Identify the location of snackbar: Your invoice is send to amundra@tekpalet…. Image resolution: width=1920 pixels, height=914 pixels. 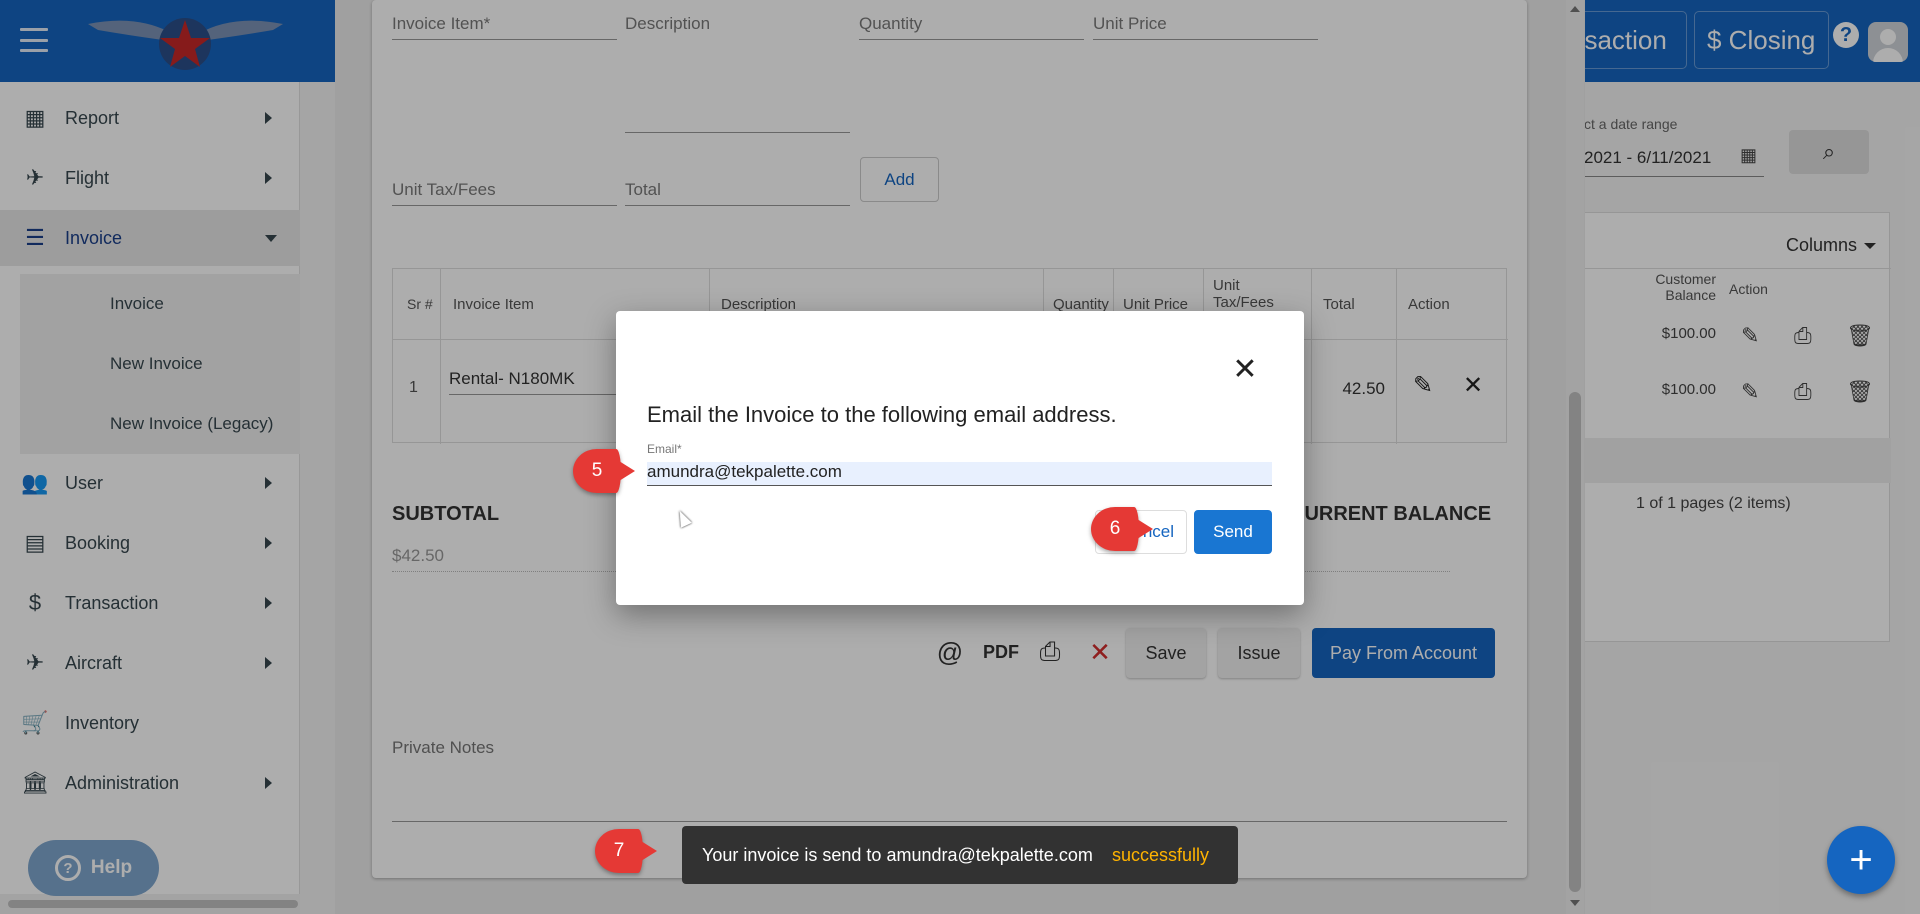
(960, 855).